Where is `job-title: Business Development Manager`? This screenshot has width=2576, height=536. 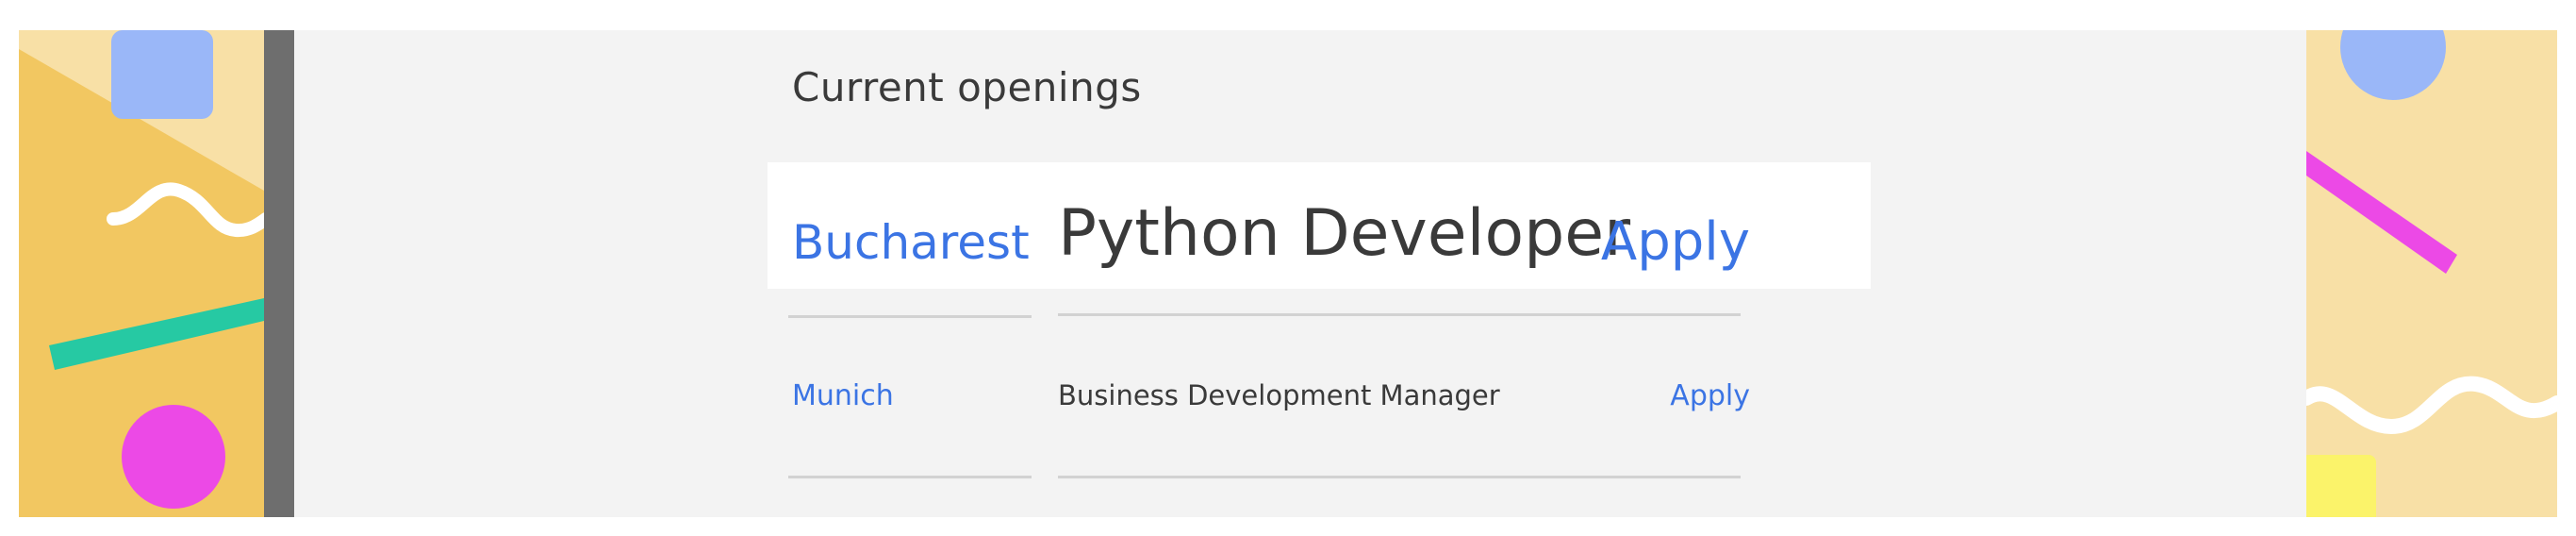
job-title: Business Development Manager is located at coordinates (1279, 395).